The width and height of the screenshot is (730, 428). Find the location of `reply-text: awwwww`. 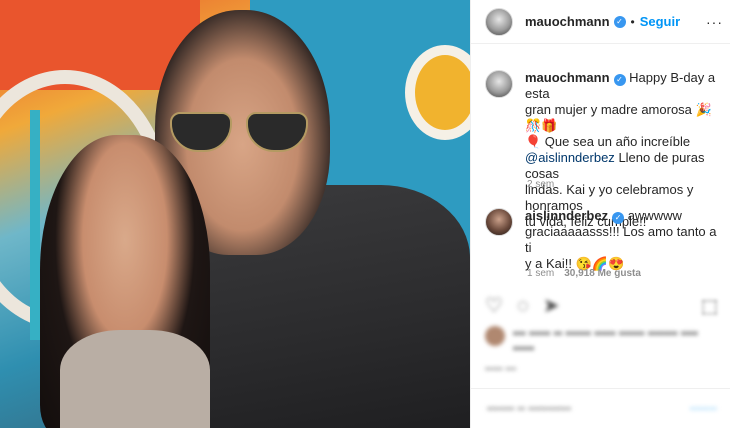

reply-text: awwwww is located at coordinates (654, 215).